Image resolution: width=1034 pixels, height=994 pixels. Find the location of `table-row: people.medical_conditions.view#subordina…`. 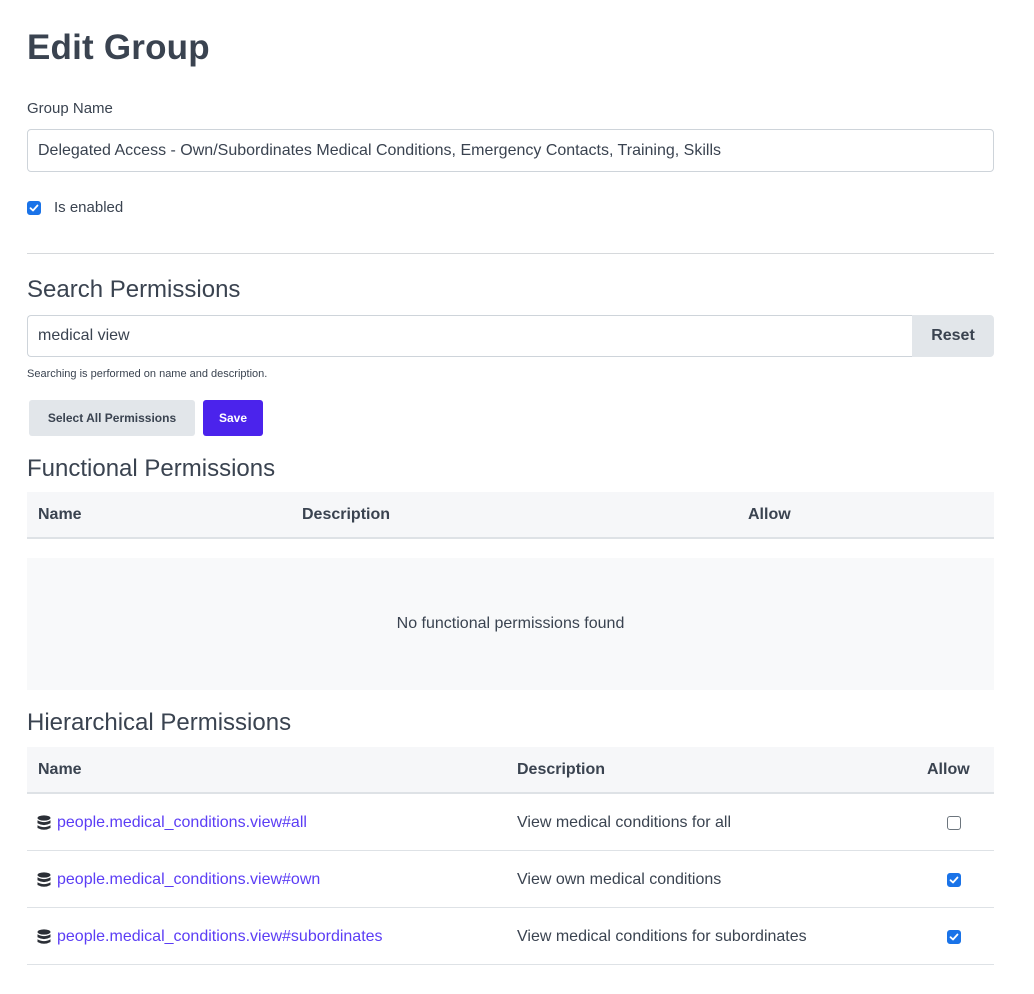

table-row: people.medical_conditions.view#subordina… is located at coordinates (510, 936).